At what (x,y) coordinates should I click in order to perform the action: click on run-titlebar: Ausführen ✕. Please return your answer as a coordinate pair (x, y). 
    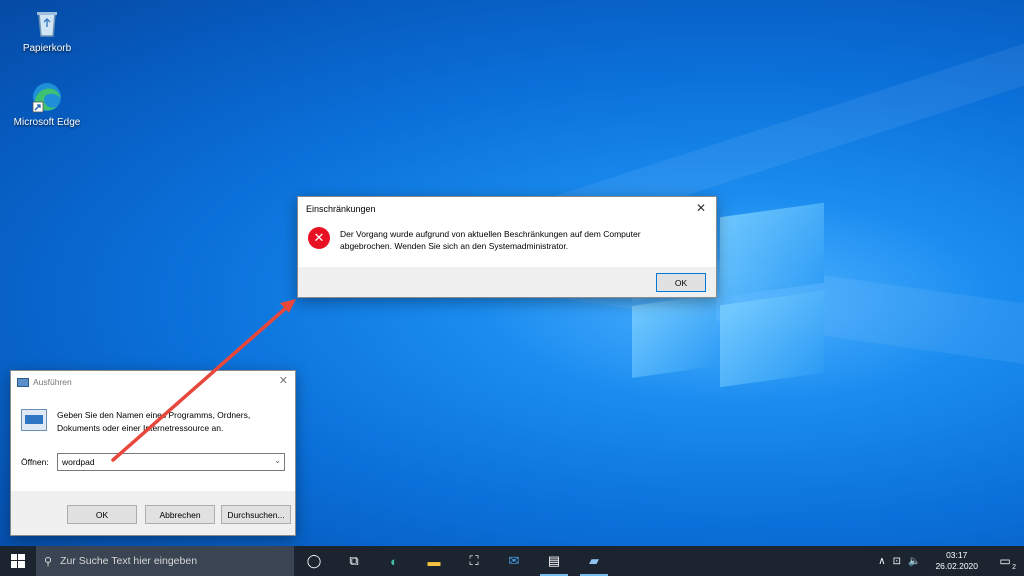
    Looking at the image, I should click on (153, 382).